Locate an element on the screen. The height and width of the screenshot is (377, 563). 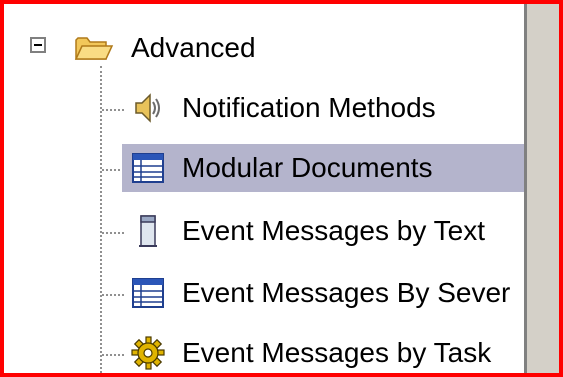
tree-item-label: Event Messages by Task is located at coordinates (337, 352).